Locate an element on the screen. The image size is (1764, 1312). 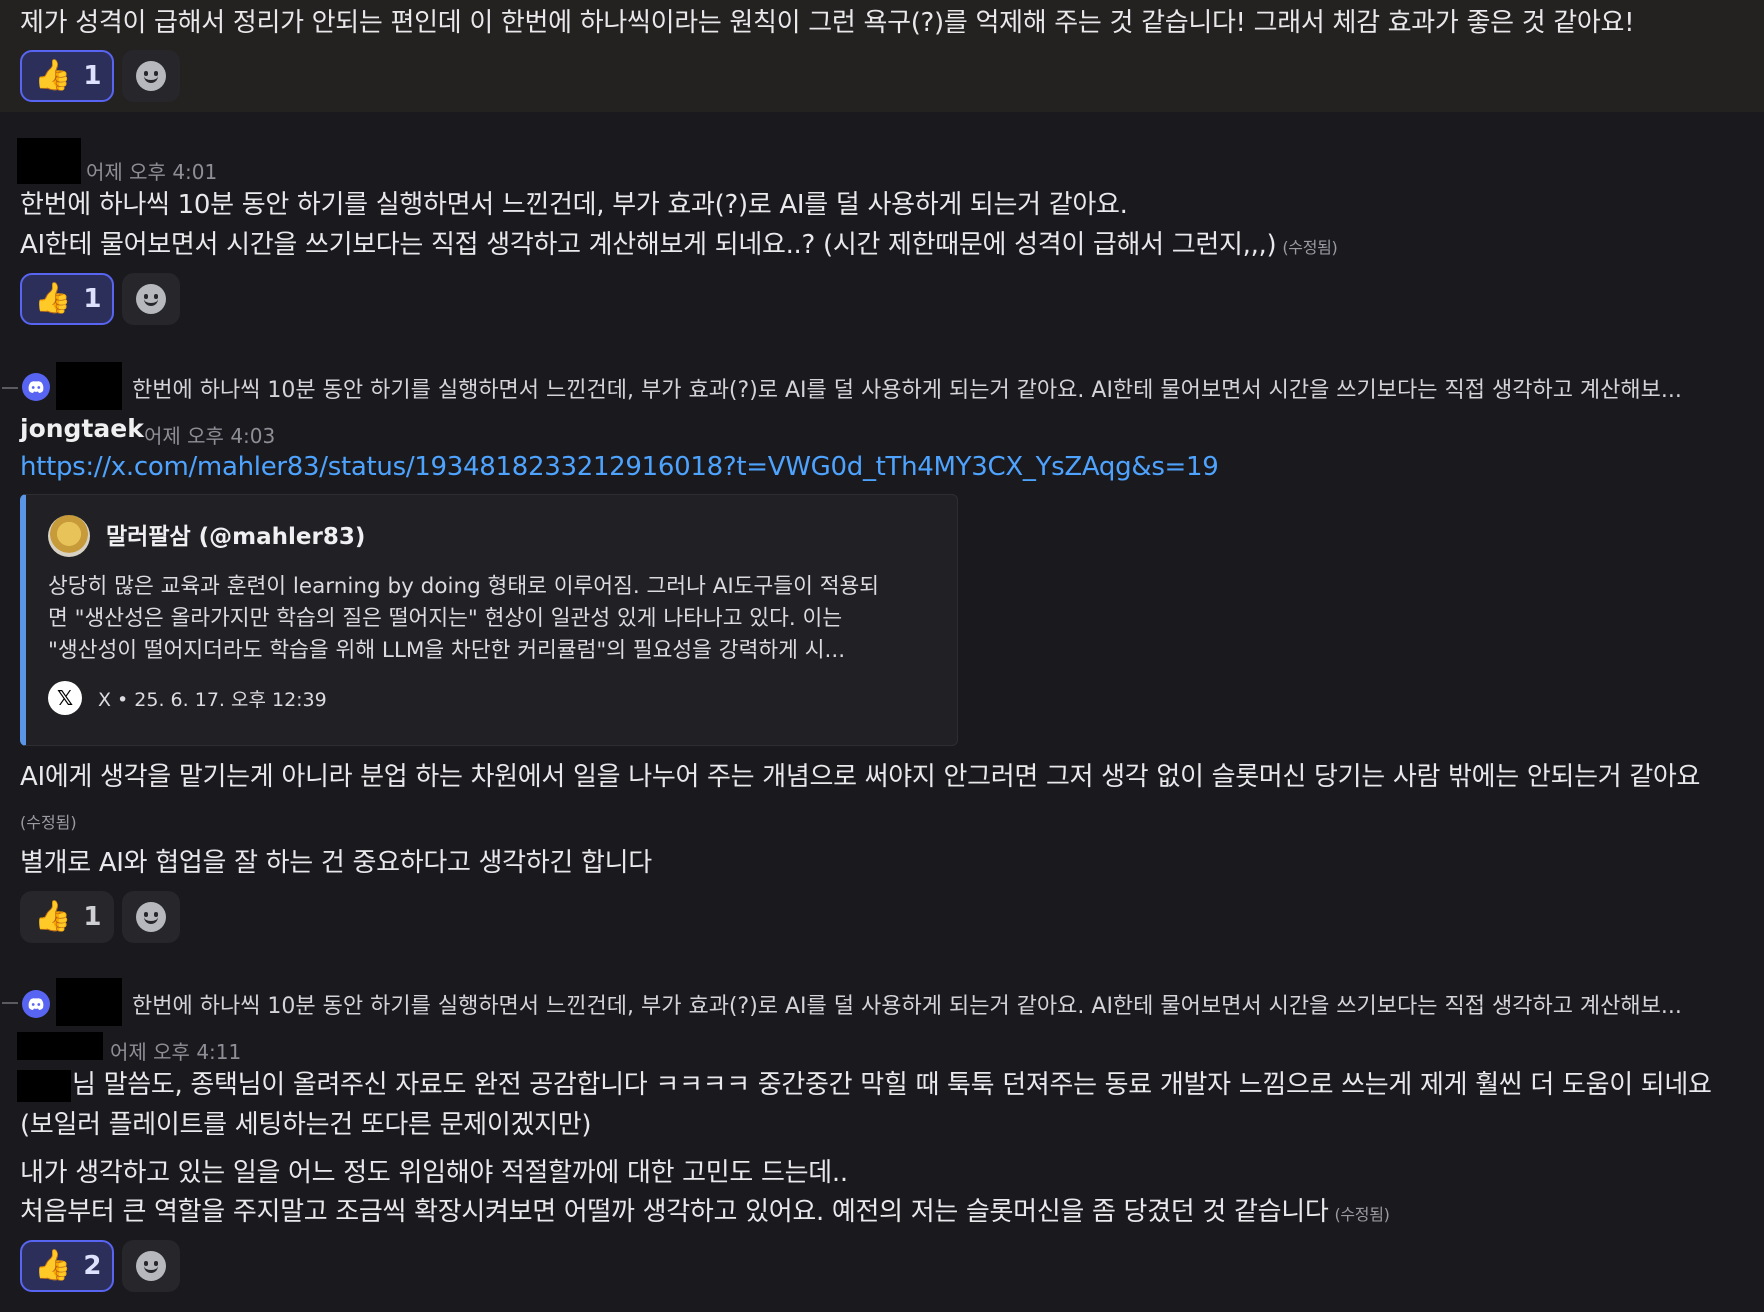
username: jongtaek is located at coordinates (82, 428).